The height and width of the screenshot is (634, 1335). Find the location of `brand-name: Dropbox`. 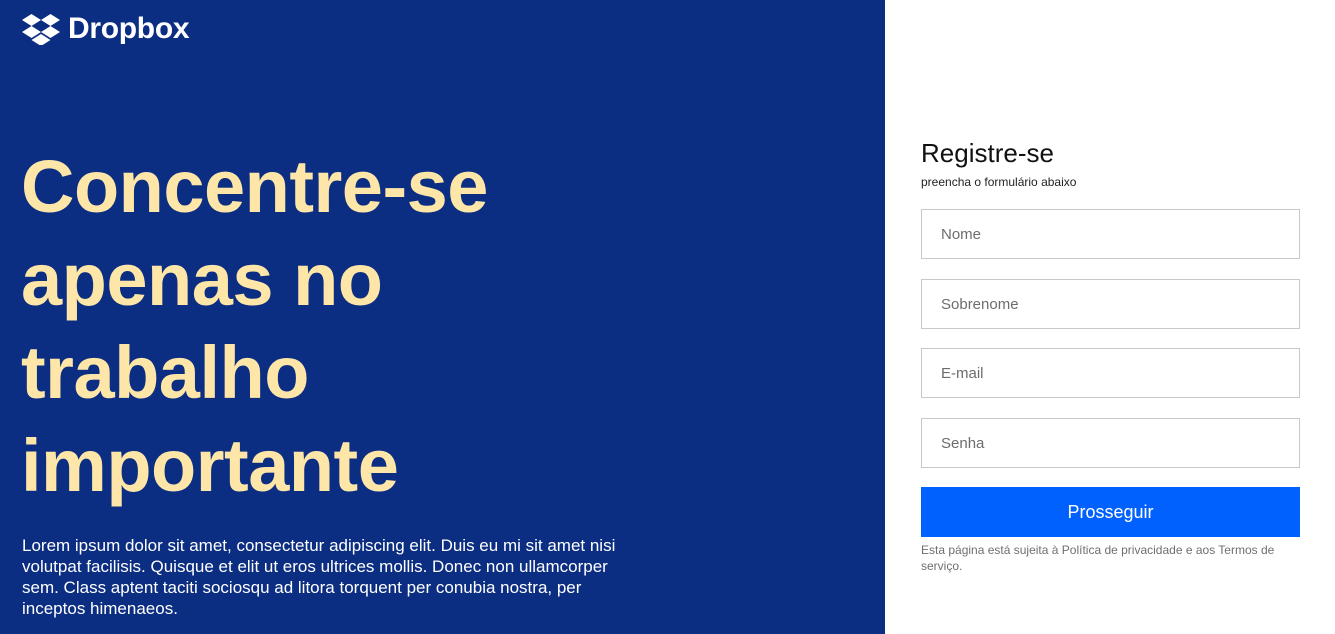

brand-name: Dropbox is located at coordinates (129, 28).